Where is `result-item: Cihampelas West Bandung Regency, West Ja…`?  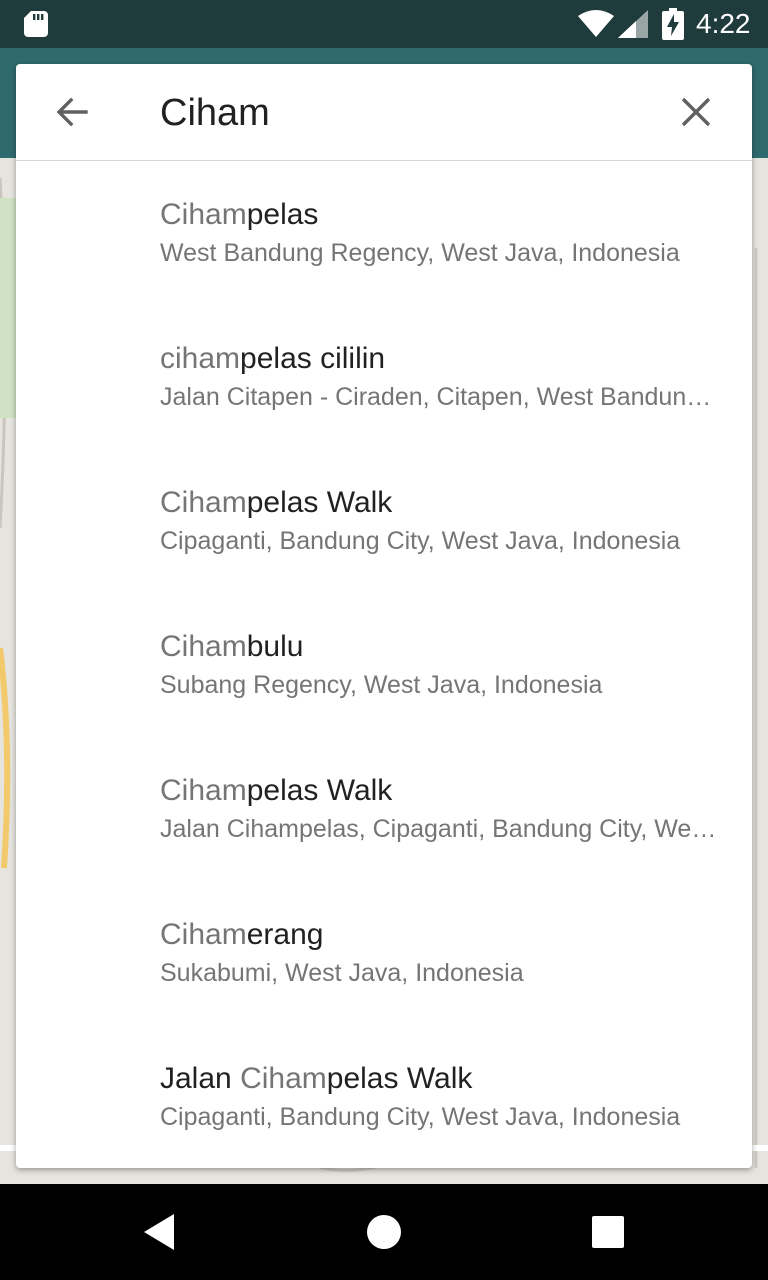 result-item: Cihampelas West Bandung Regency, West Ja… is located at coordinates (384, 234).